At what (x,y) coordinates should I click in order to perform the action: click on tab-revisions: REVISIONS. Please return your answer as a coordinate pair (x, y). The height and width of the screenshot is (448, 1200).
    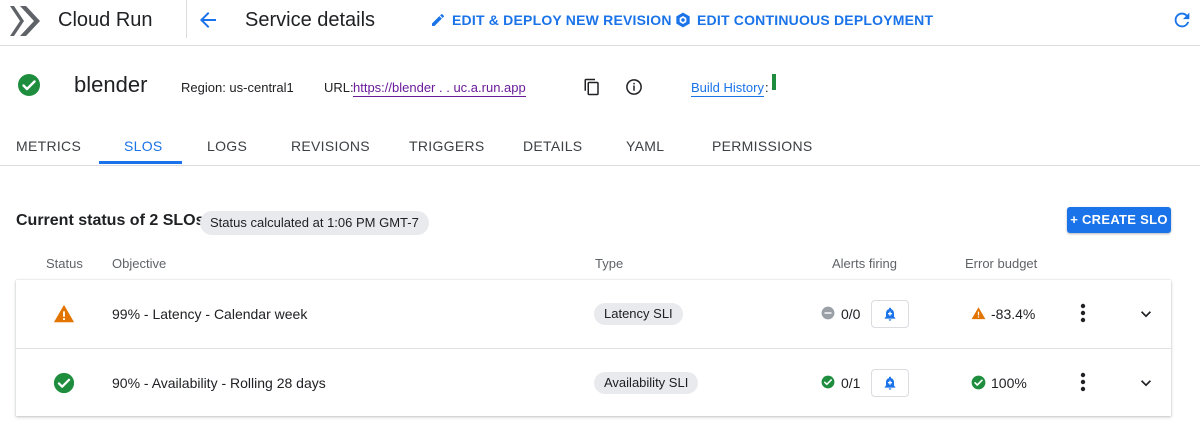
    Looking at the image, I should click on (330, 146).